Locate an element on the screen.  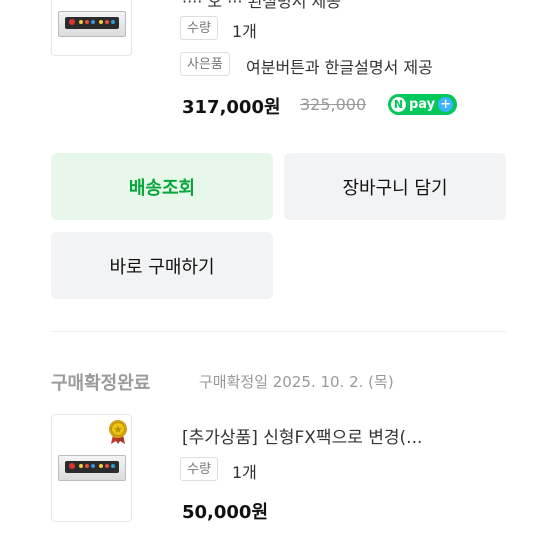
gift-value: 여분버튼과 한글설명서 제공 is located at coordinates (339, 67).